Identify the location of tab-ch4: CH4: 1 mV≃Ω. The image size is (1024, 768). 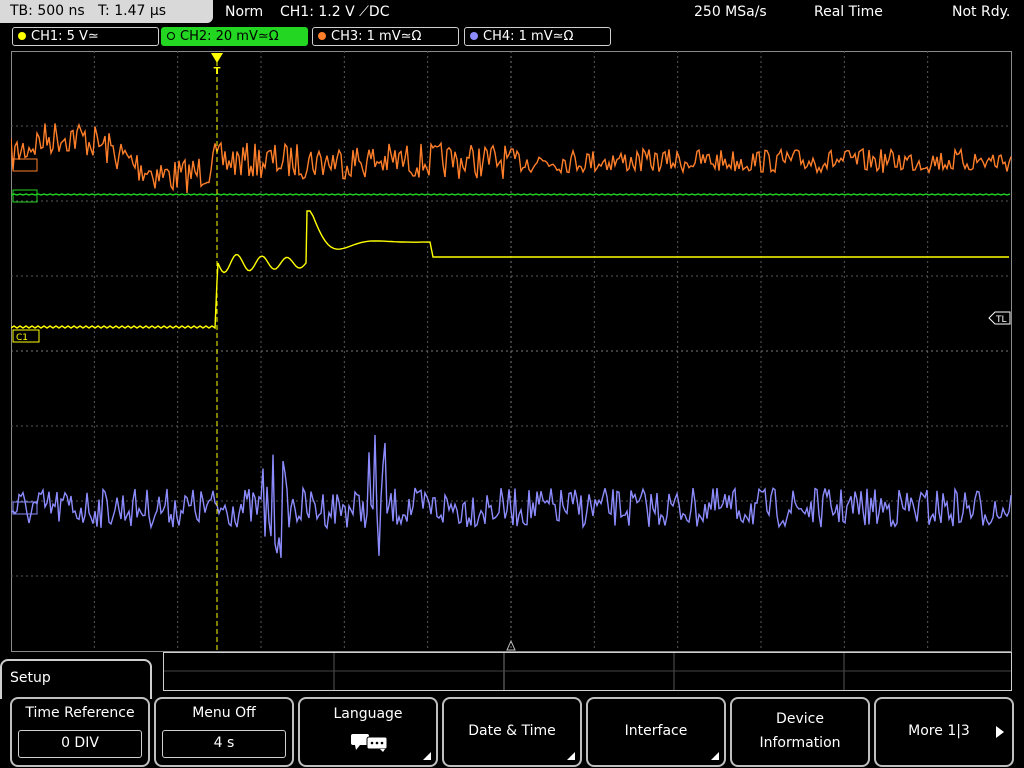
(537, 36).